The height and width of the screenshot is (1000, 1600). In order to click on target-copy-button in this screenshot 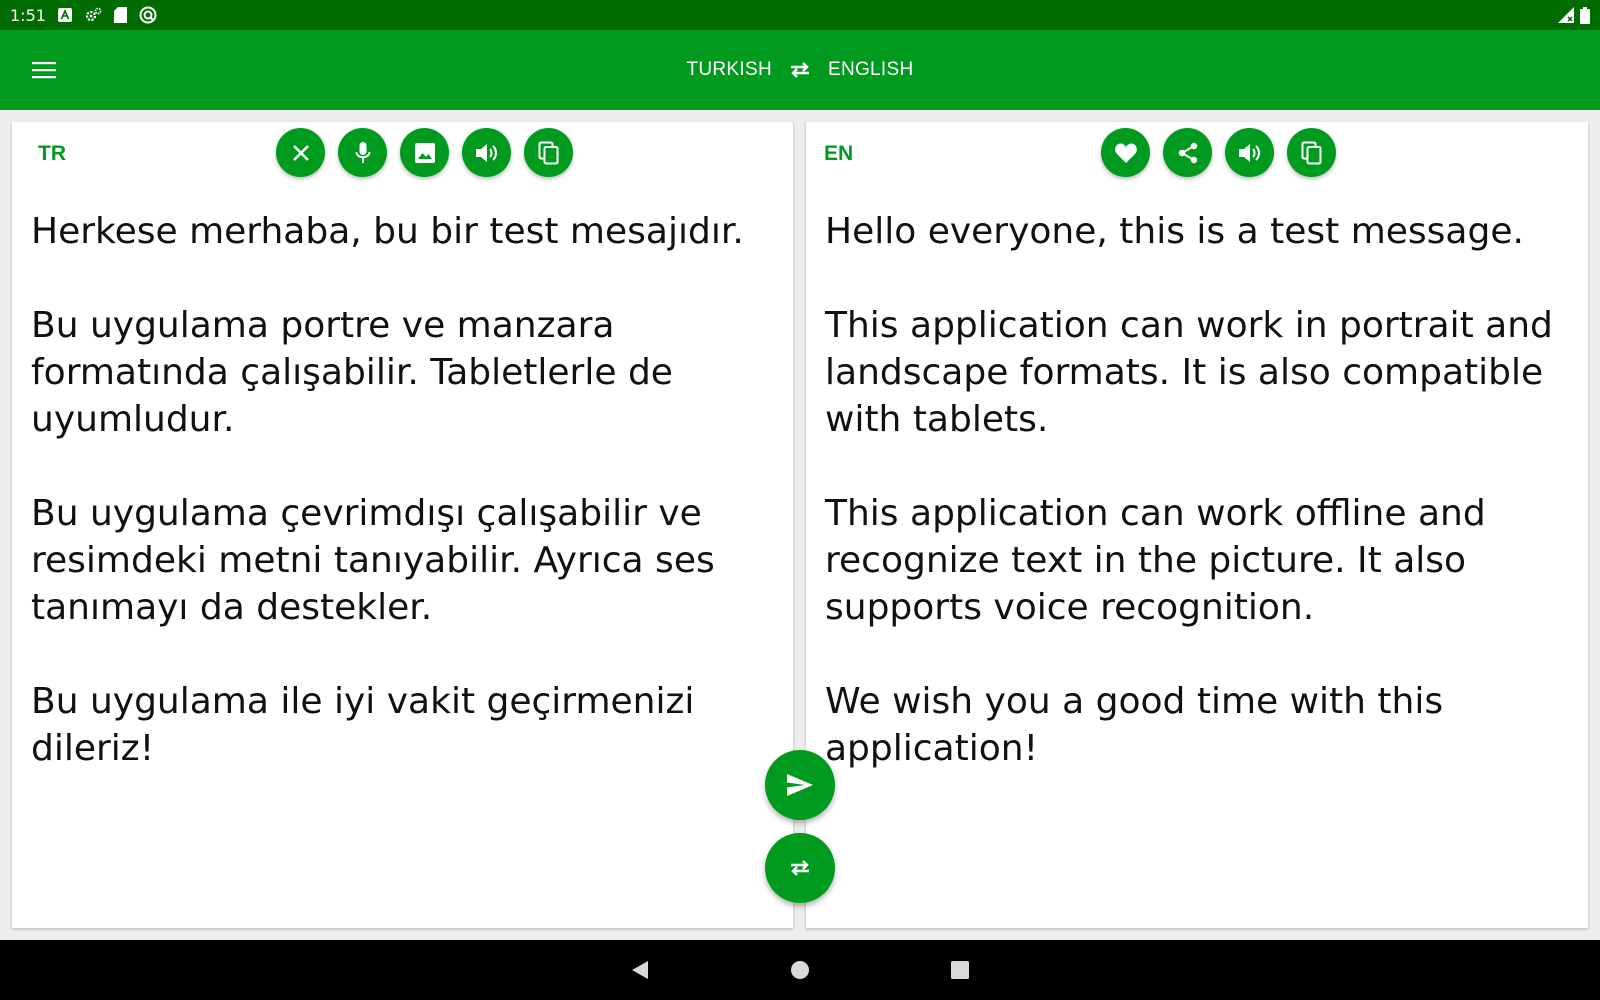, I will do `click(1311, 152)`.